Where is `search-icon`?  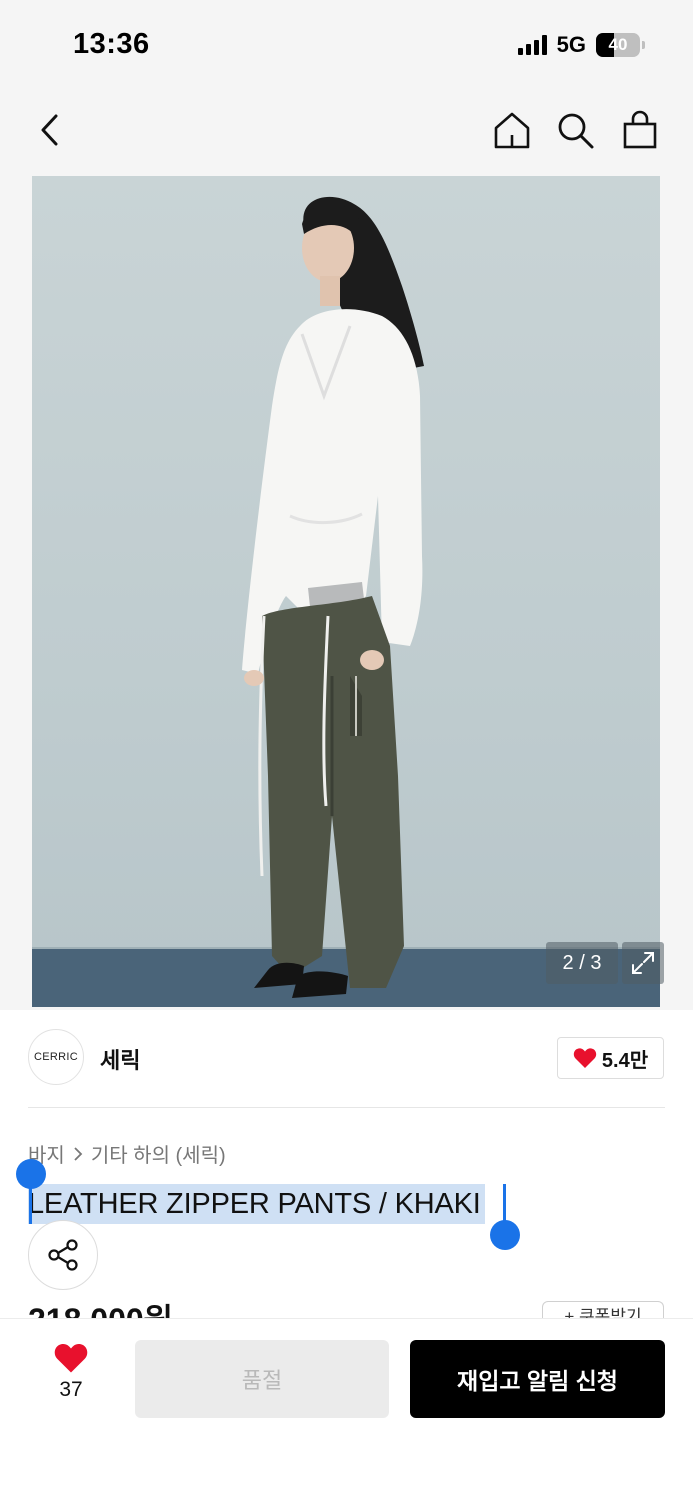
search-icon is located at coordinates (576, 131).